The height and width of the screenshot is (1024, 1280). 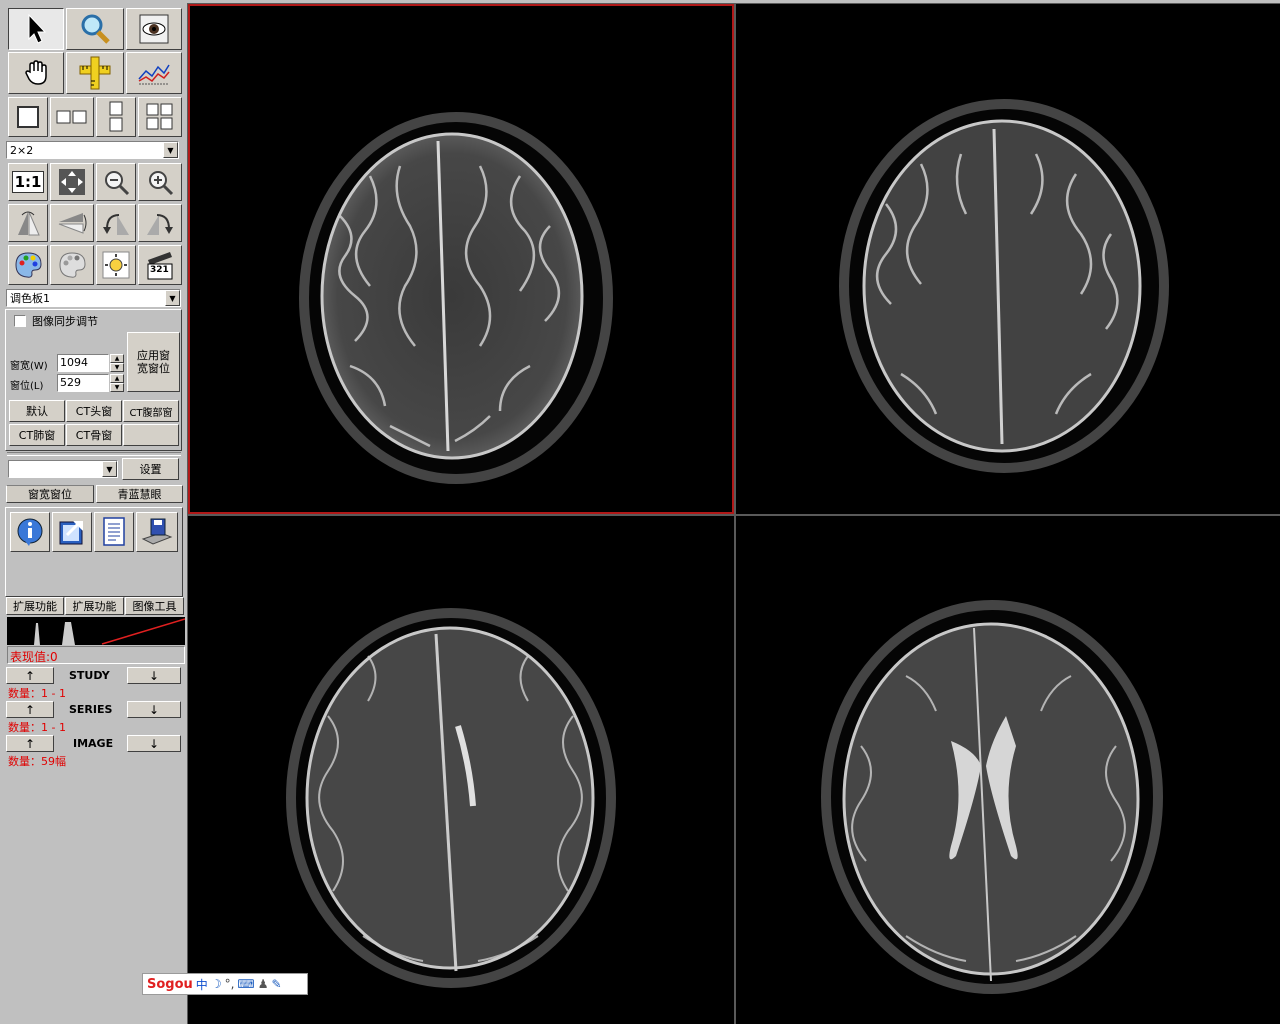 I want to click on invert-button, so click(x=116, y=265).